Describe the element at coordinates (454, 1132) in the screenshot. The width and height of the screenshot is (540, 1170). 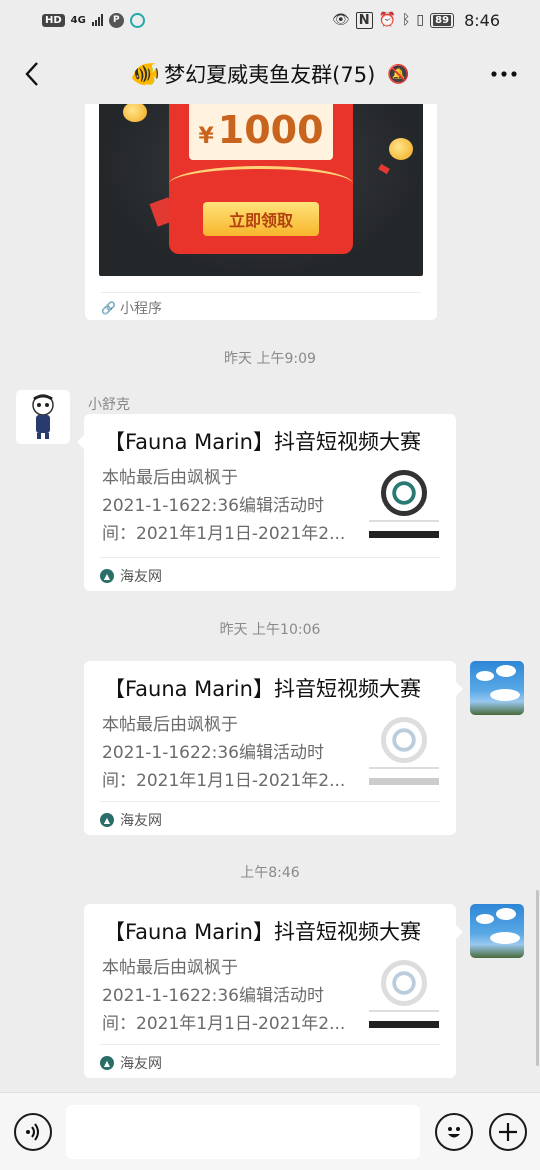
I see `emoji-icon` at that location.